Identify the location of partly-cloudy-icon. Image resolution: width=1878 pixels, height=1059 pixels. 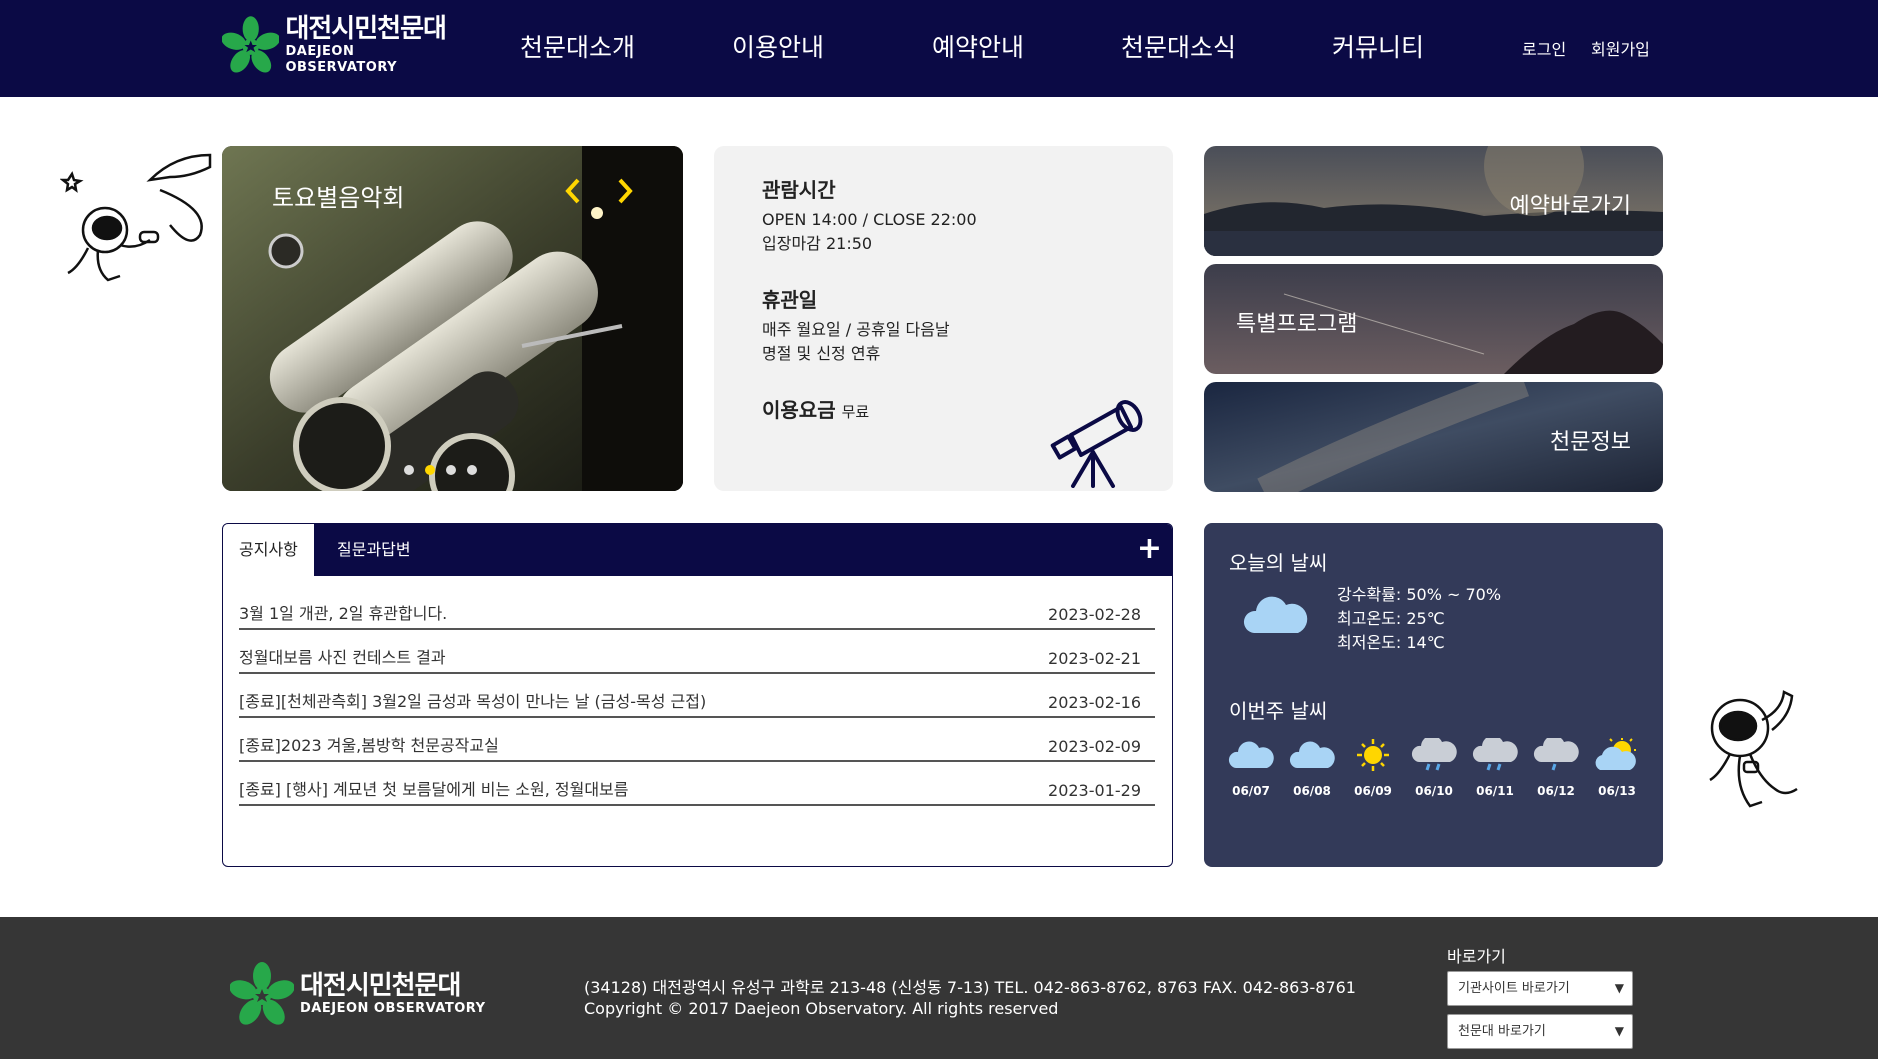
(1615, 754).